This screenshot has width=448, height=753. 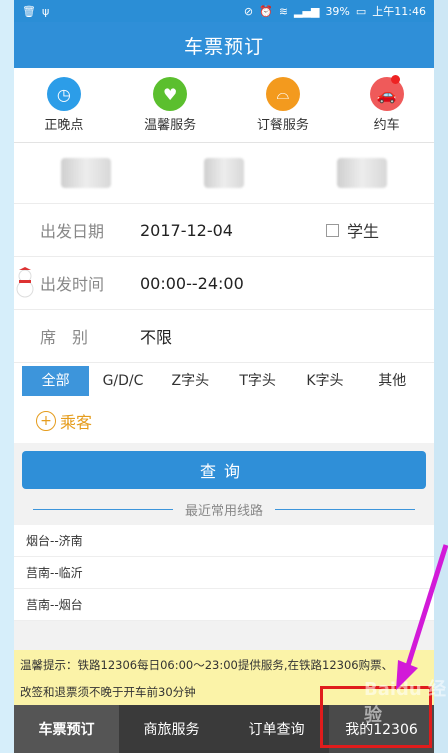 I want to click on station-selector, so click(x=224, y=173).